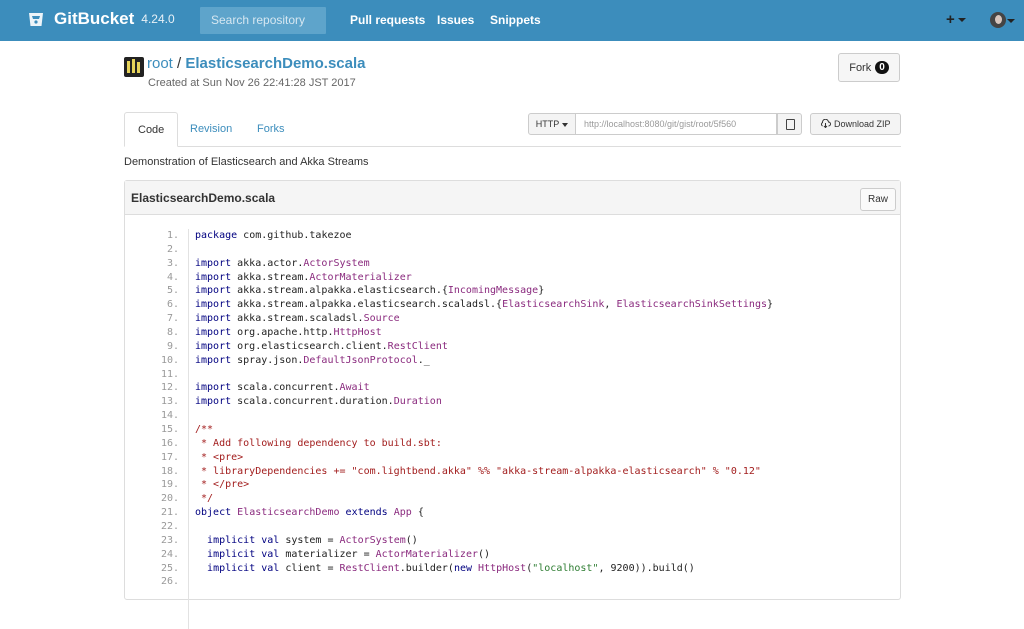 This screenshot has height=629, width=1024. I want to click on fork-button: Fork 0, so click(869, 67).